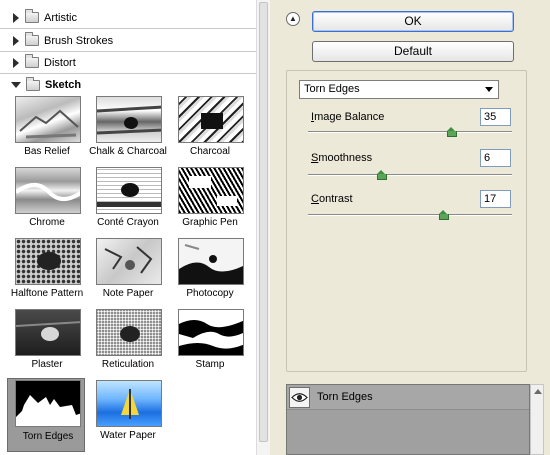 This screenshot has height=455, width=550. I want to click on filter-stamp: Stamp, so click(209, 344).